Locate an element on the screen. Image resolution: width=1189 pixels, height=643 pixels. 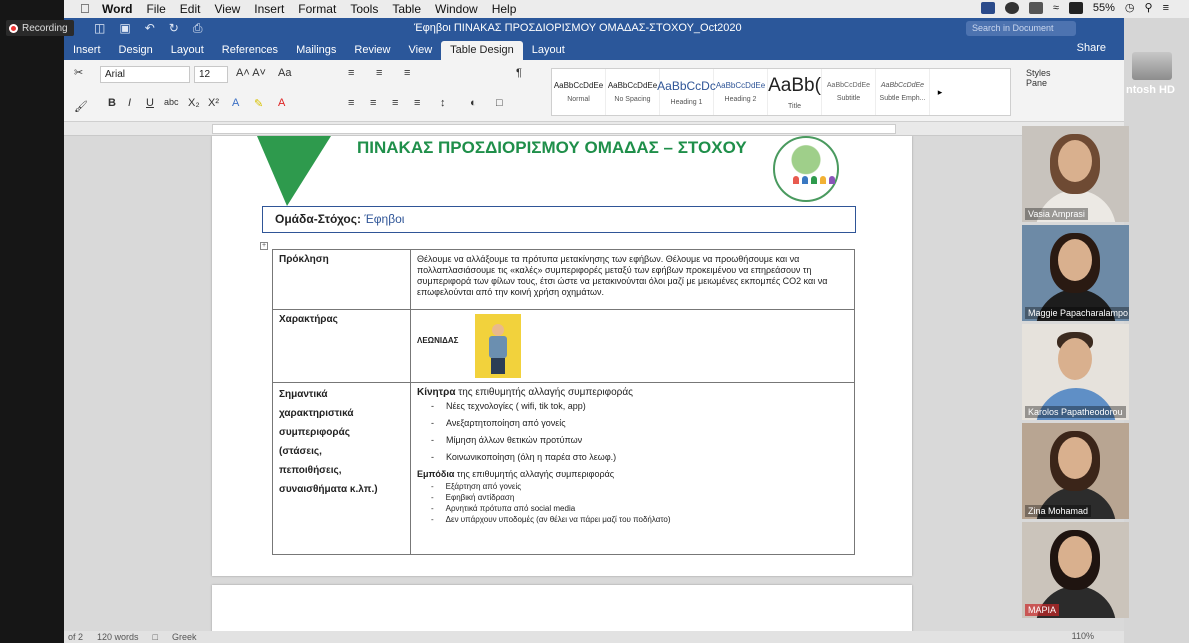
menu-file: File is located at coordinates (155, 9).